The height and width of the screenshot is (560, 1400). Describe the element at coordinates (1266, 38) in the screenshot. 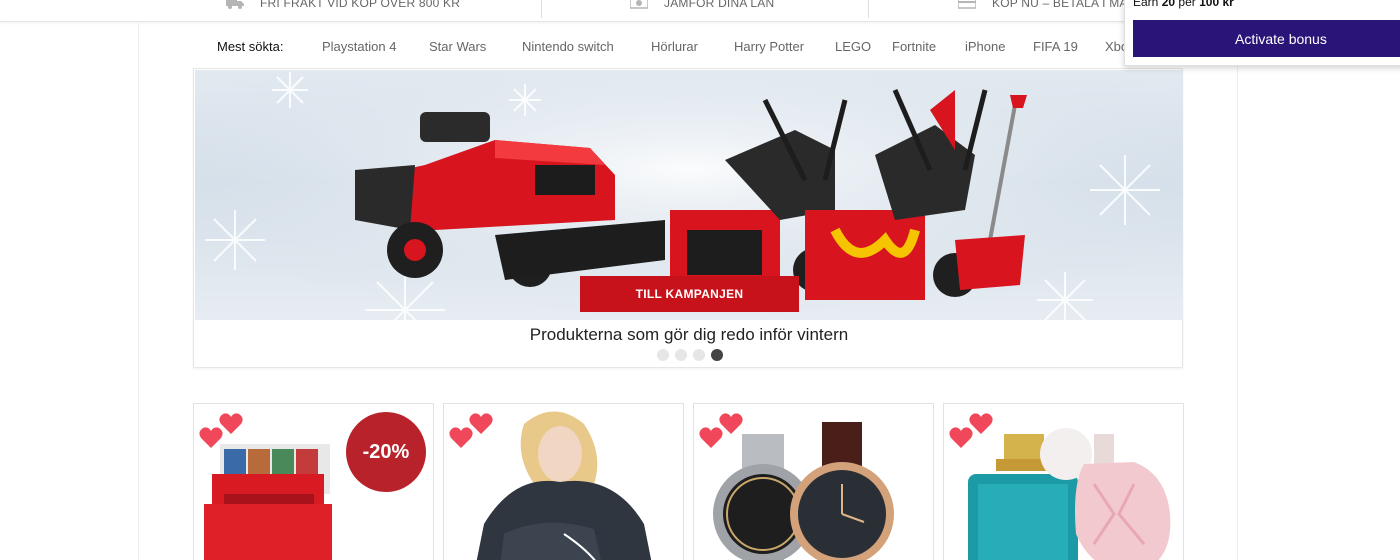

I see `activate-bonus-button: Activate bonus` at that location.